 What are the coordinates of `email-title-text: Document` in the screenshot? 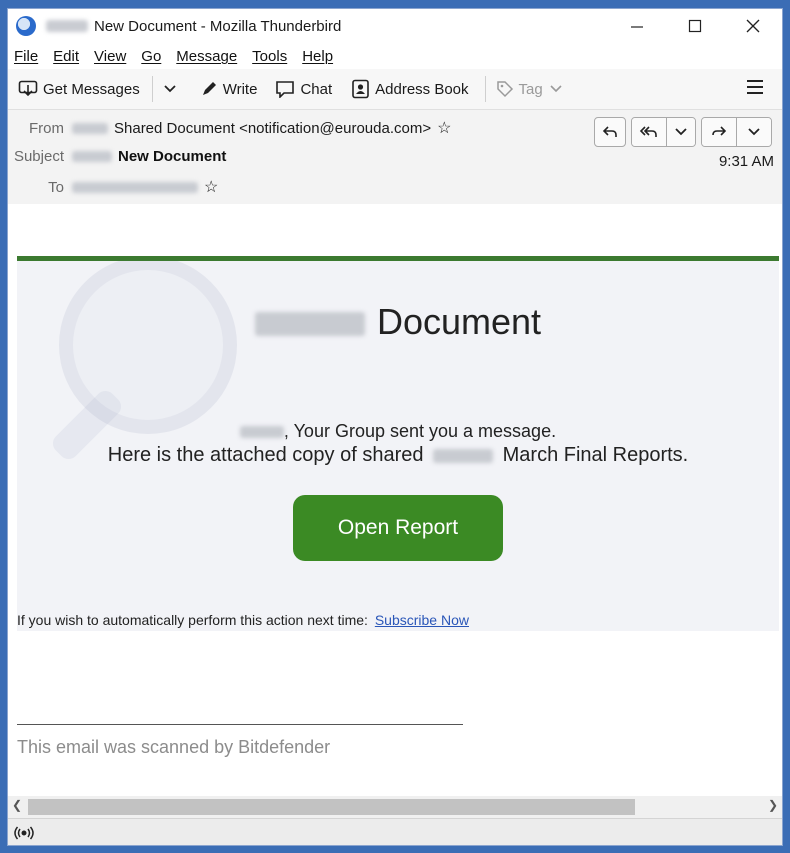 It's located at (459, 321).